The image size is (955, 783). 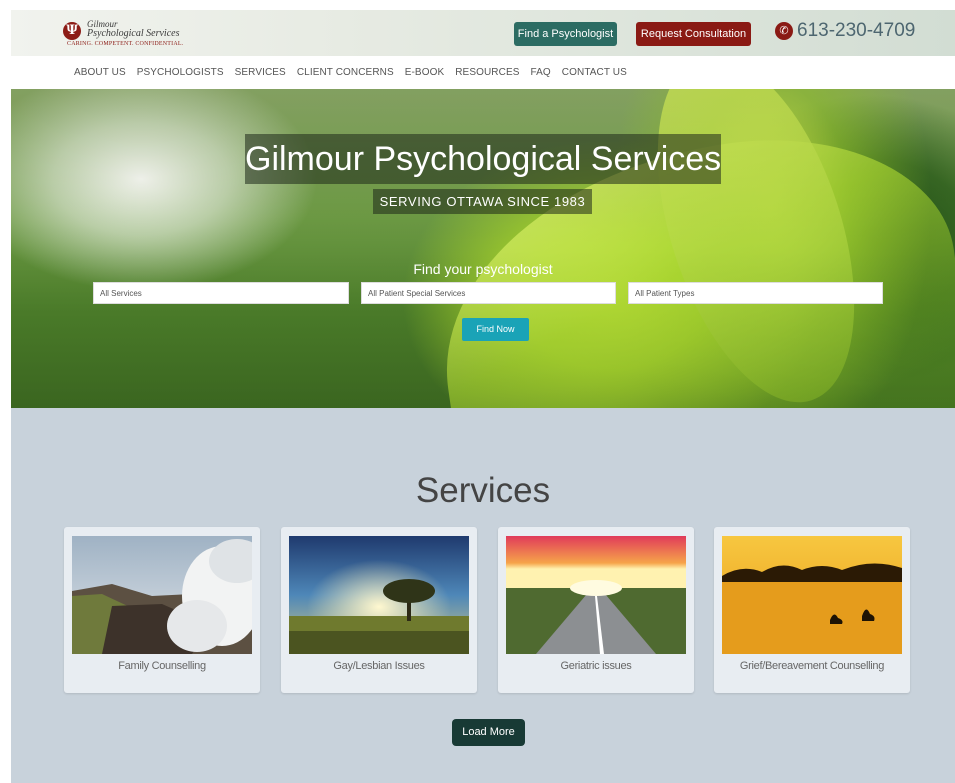 What do you see at coordinates (594, 72) in the screenshot?
I see `nav-item-contact-us: CONTACT US` at bounding box center [594, 72].